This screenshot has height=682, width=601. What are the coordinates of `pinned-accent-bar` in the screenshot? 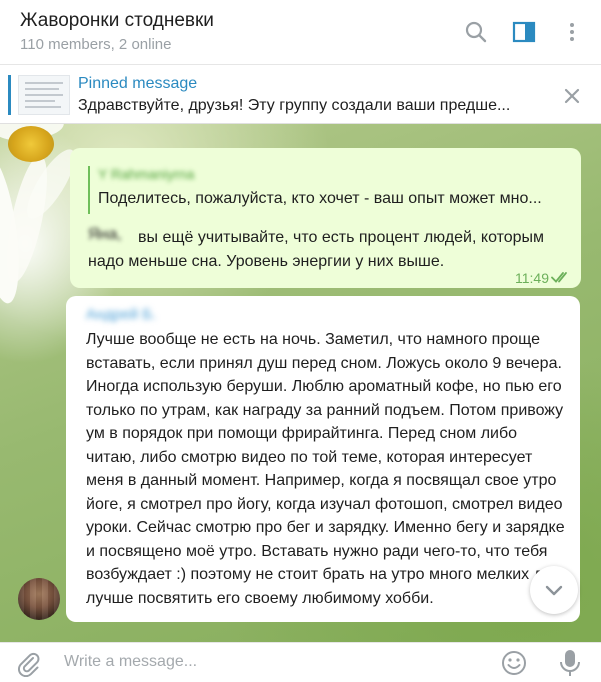 It's located at (9, 95).